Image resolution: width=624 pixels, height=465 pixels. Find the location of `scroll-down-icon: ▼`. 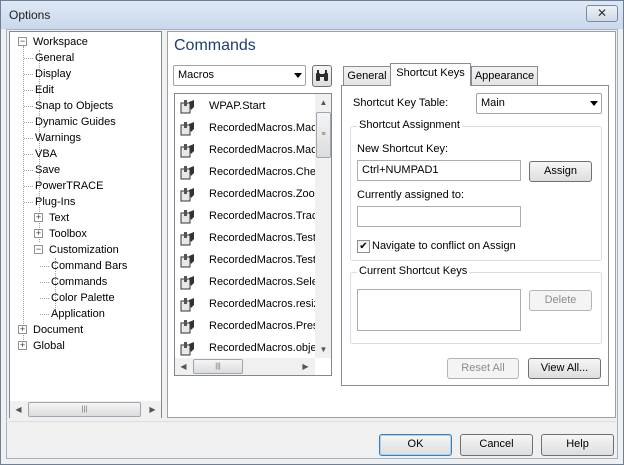

scroll-down-icon: ▼ is located at coordinates (323, 349).